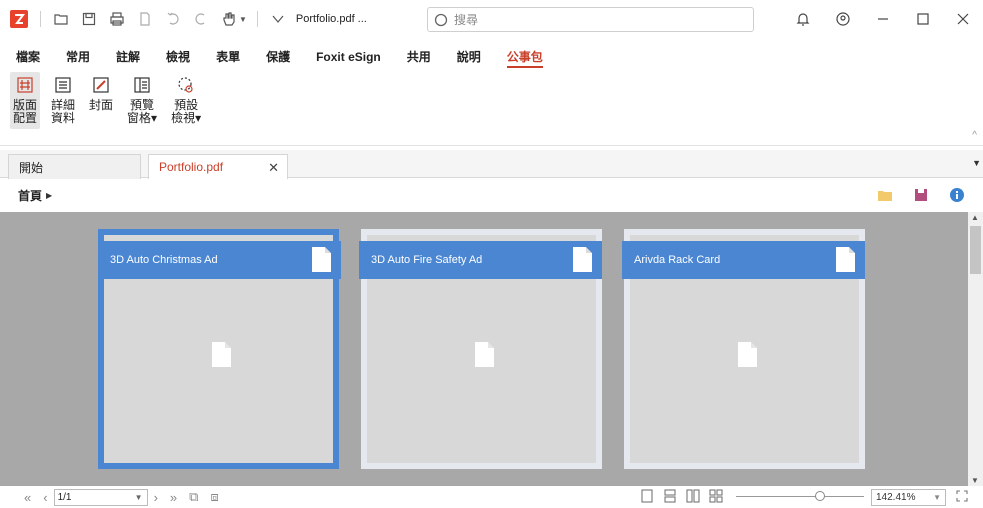  What do you see at coordinates (348, 57) in the screenshot?
I see `menu-foxit-esign: Foxit eSign` at bounding box center [348, 57].